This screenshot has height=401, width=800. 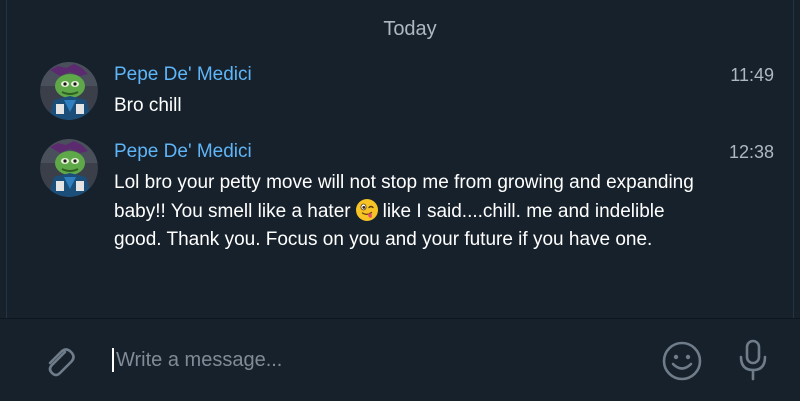 I want to click on date-separator: Today, so click(x=410, y=29).